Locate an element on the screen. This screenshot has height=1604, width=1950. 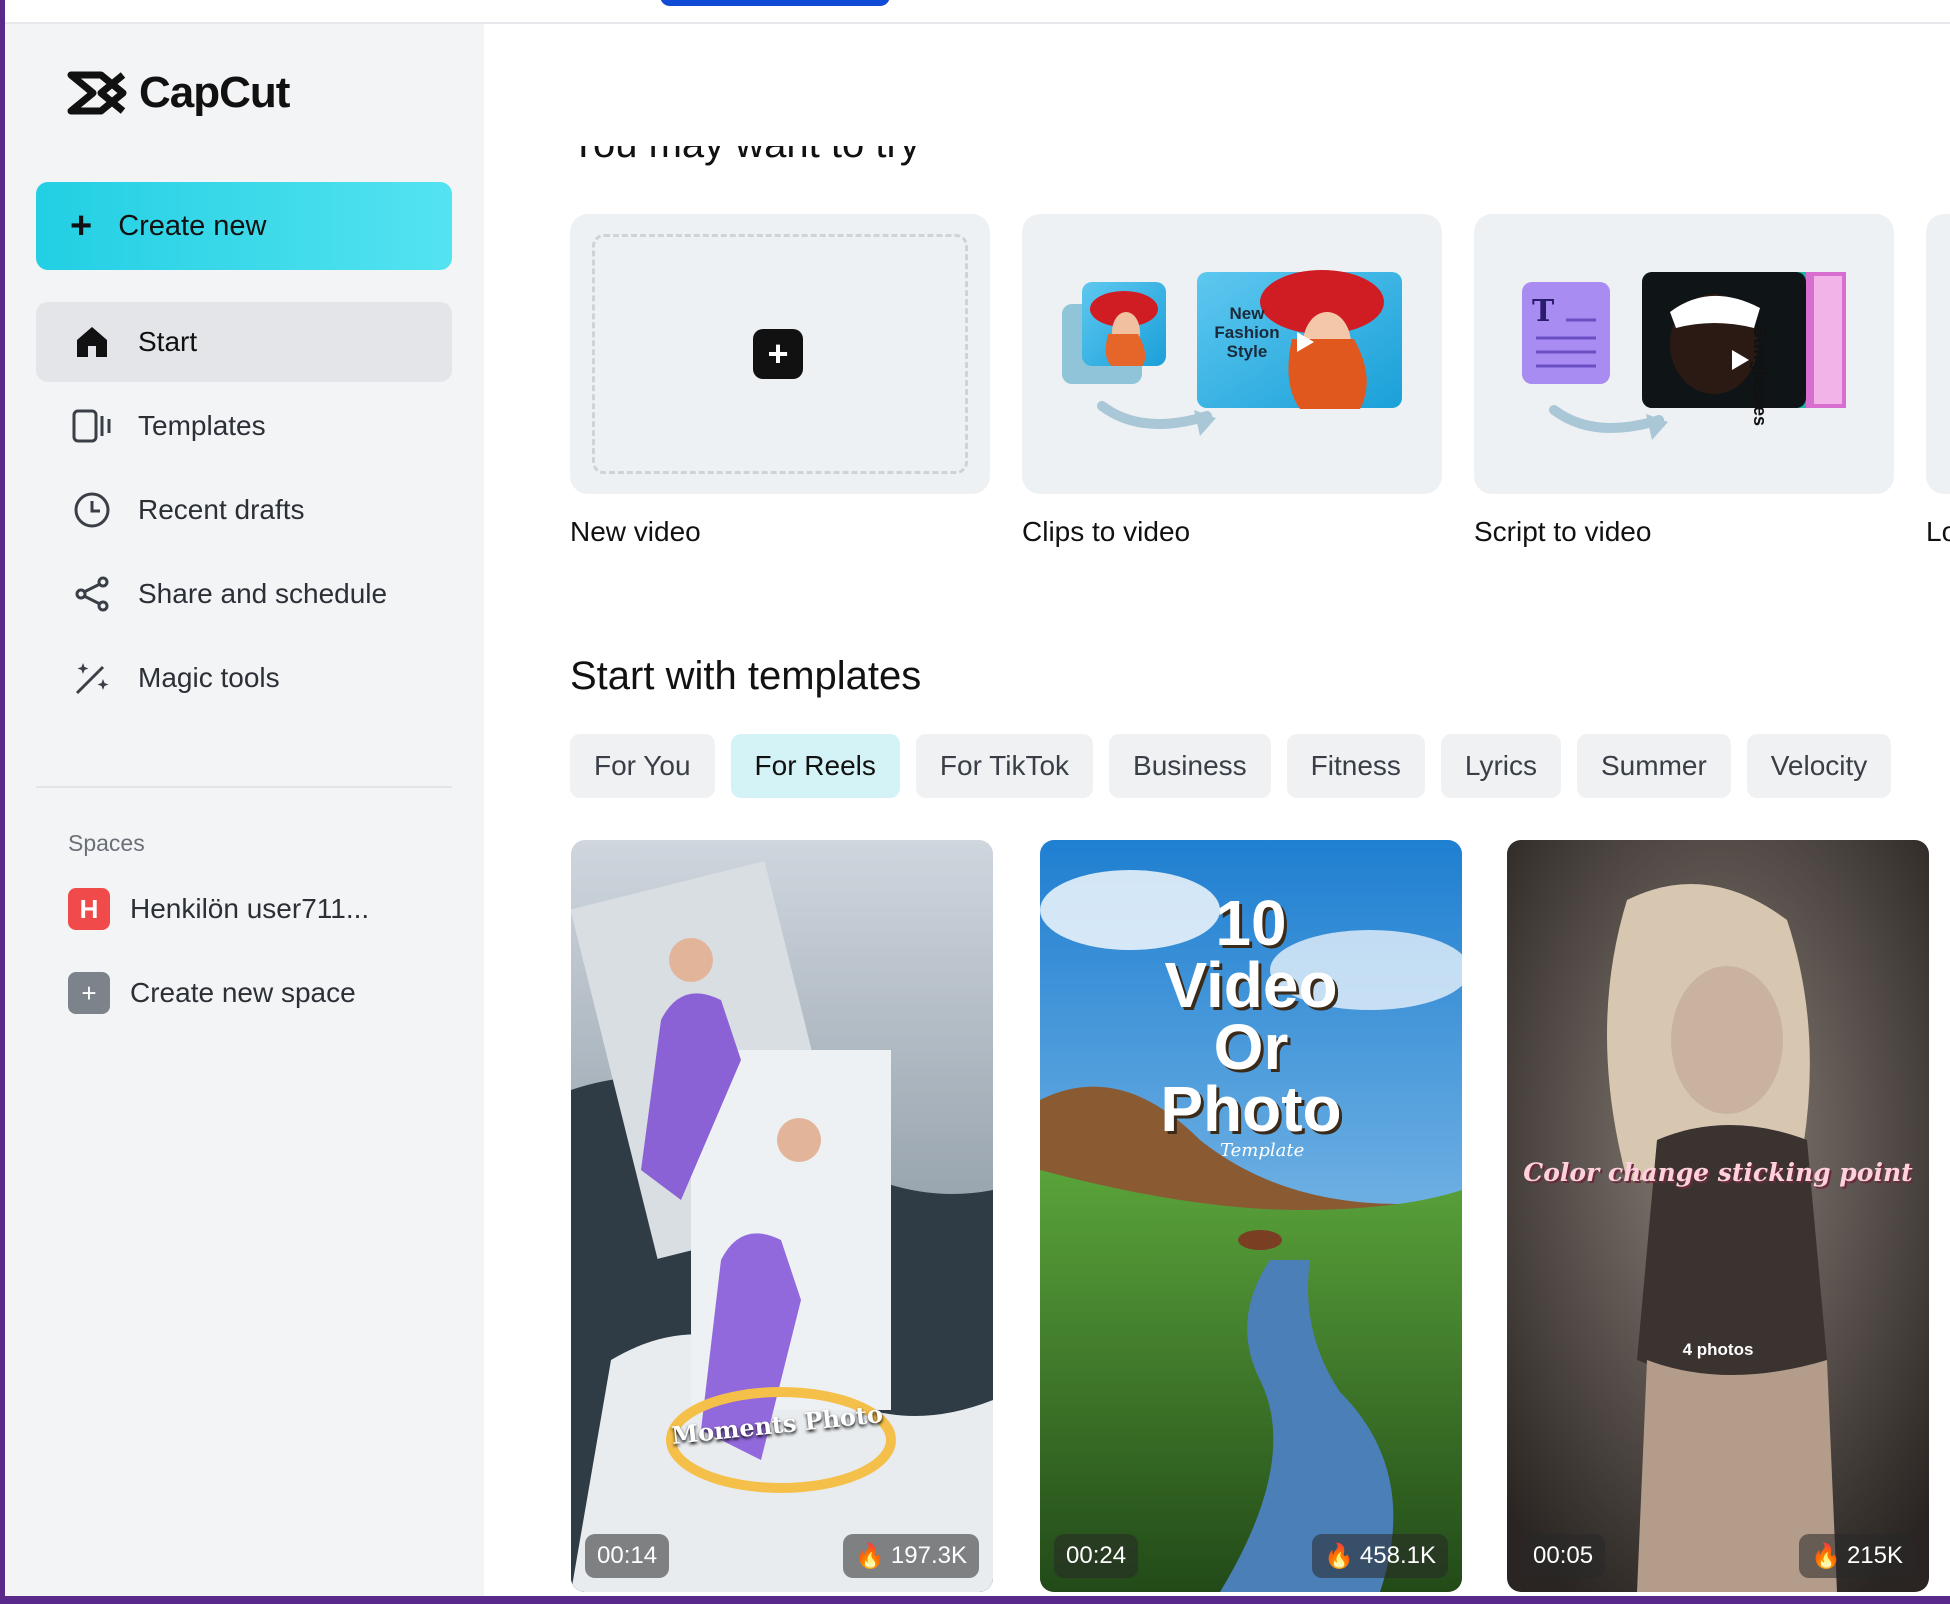
capcut-logo: CapCut is located at coordinates (178, 93).